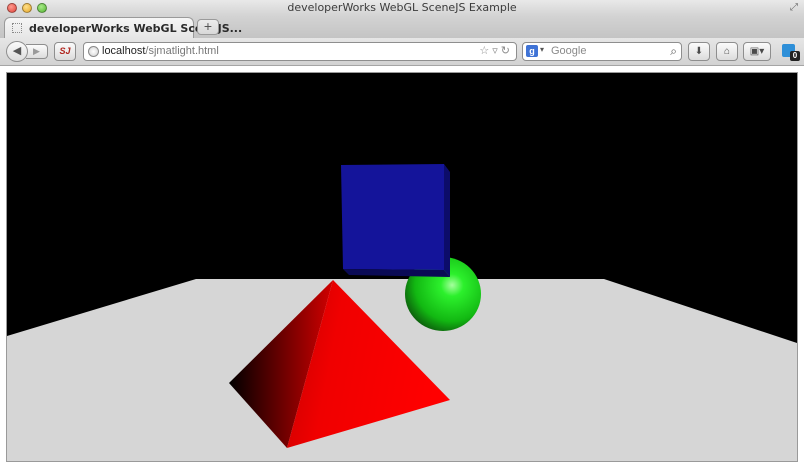 The height and width of the screenshot is (462, 804). I want to click on window-title: developerWorks WebGL SceneJS Example, so click(402, 7).